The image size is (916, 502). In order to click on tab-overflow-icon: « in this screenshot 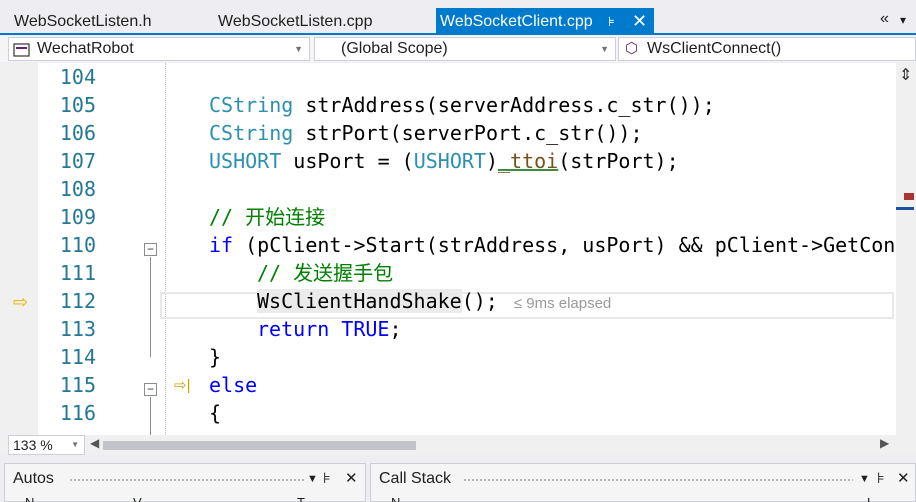, I will do `click(884, 19)`.